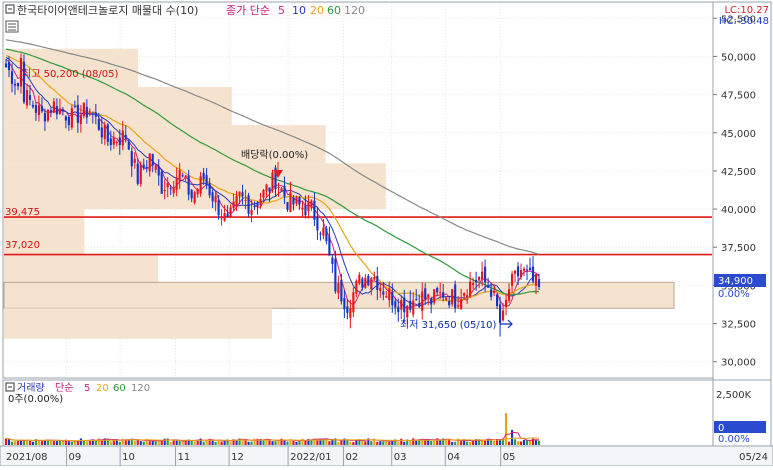  Describe the element at coordinates (281, 10) in the screenshot. I see `ma-legend-5: 5` at that location.